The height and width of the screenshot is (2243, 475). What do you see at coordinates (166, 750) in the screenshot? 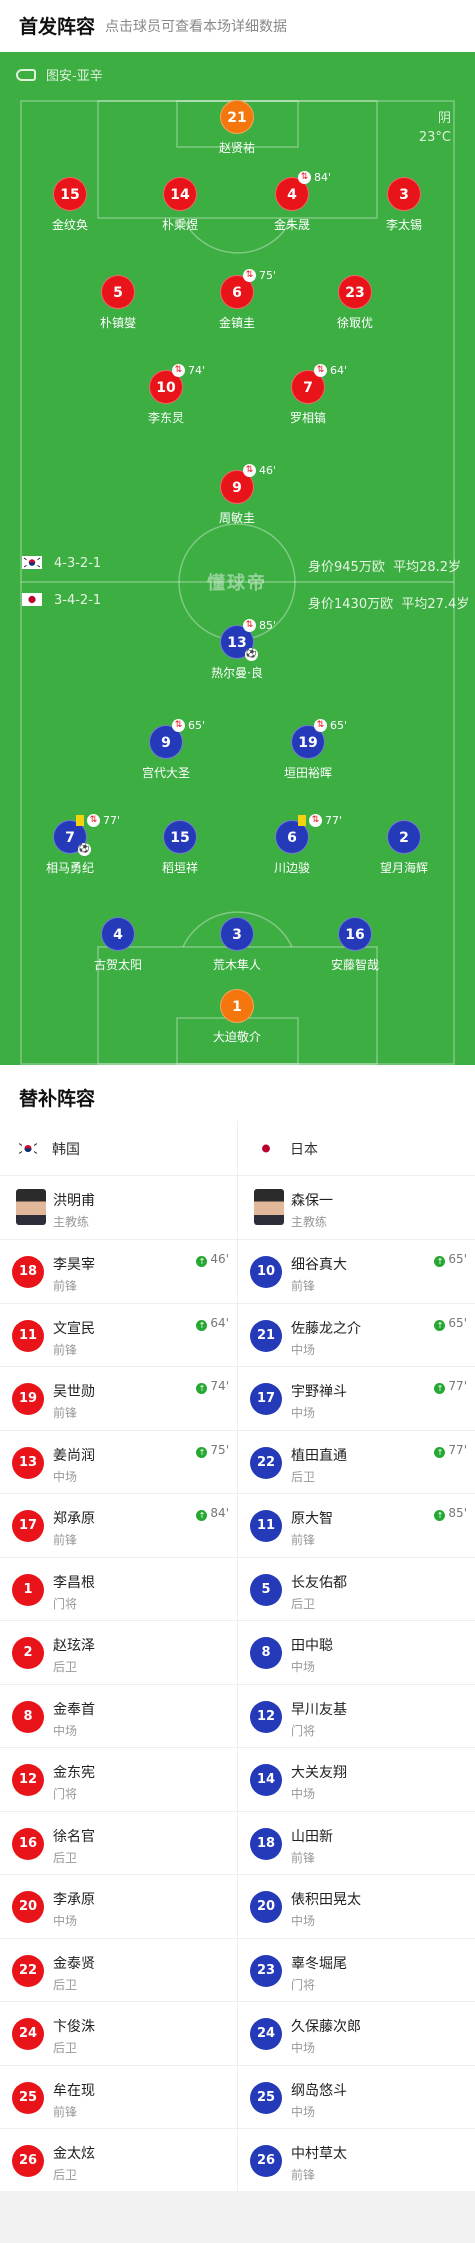
I see `away-player: 9 ⇅ 65' 宫代大圣` at bounding box center [166, 750].